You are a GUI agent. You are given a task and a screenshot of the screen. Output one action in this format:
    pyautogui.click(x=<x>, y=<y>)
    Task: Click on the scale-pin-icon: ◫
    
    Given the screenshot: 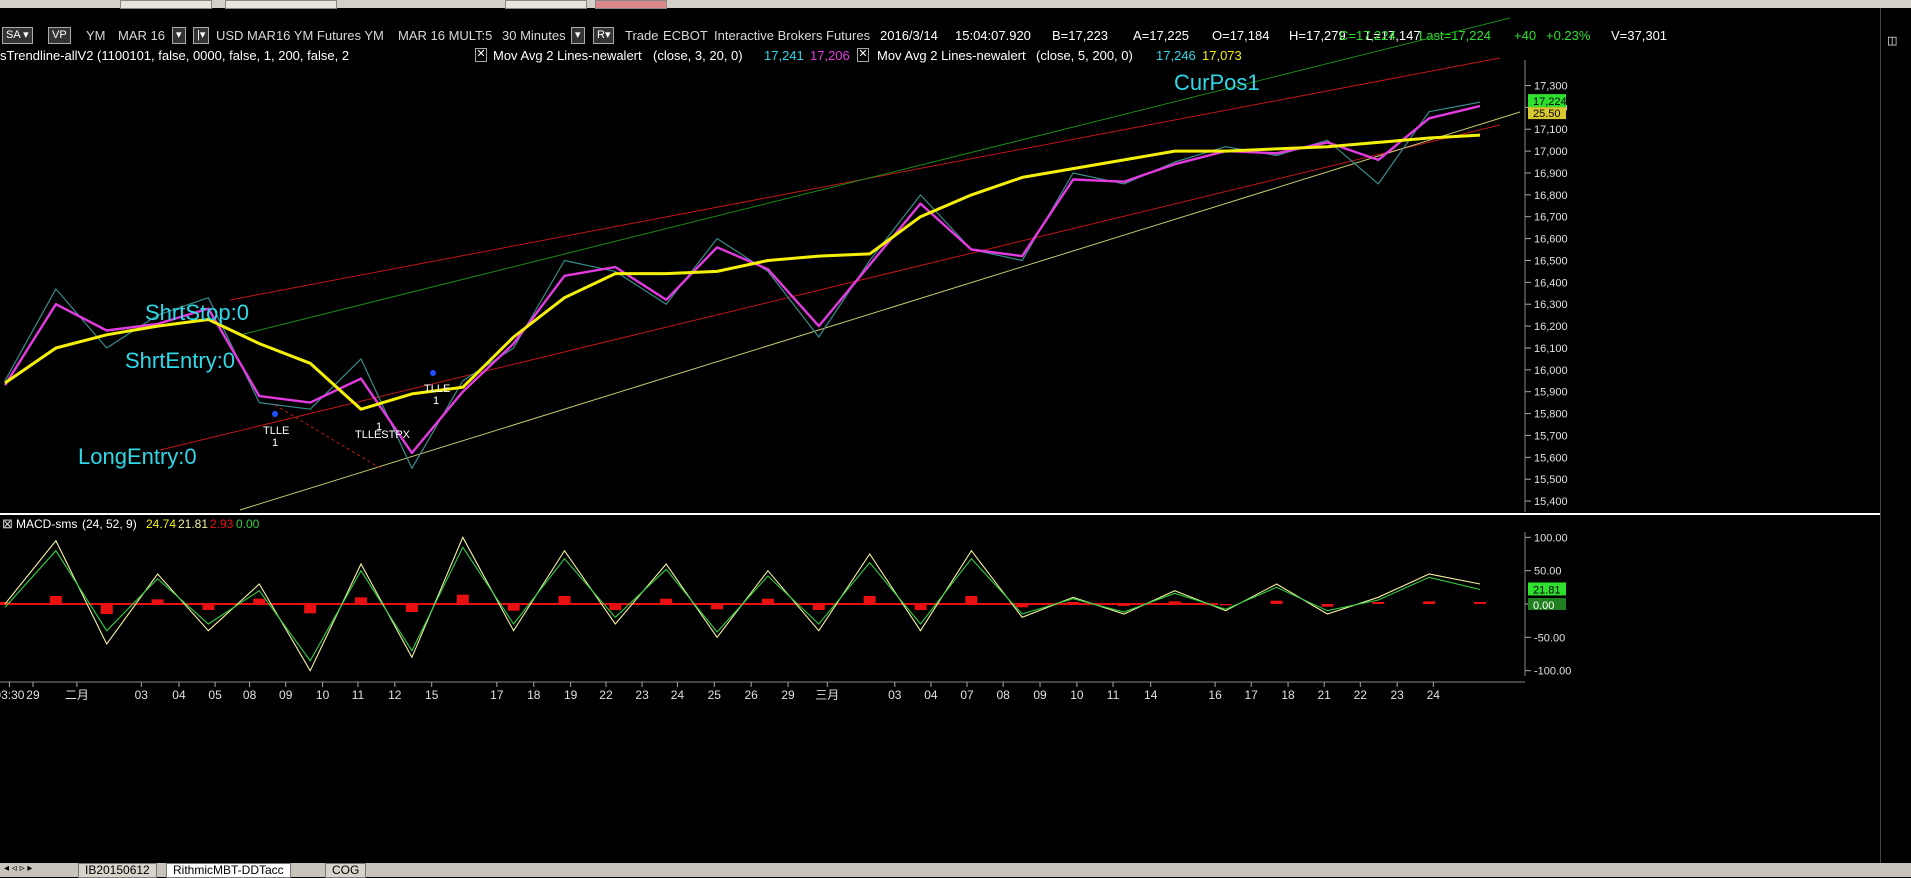 What is the action you would take?
    pyautogui.click(x=1892, y=40)
    